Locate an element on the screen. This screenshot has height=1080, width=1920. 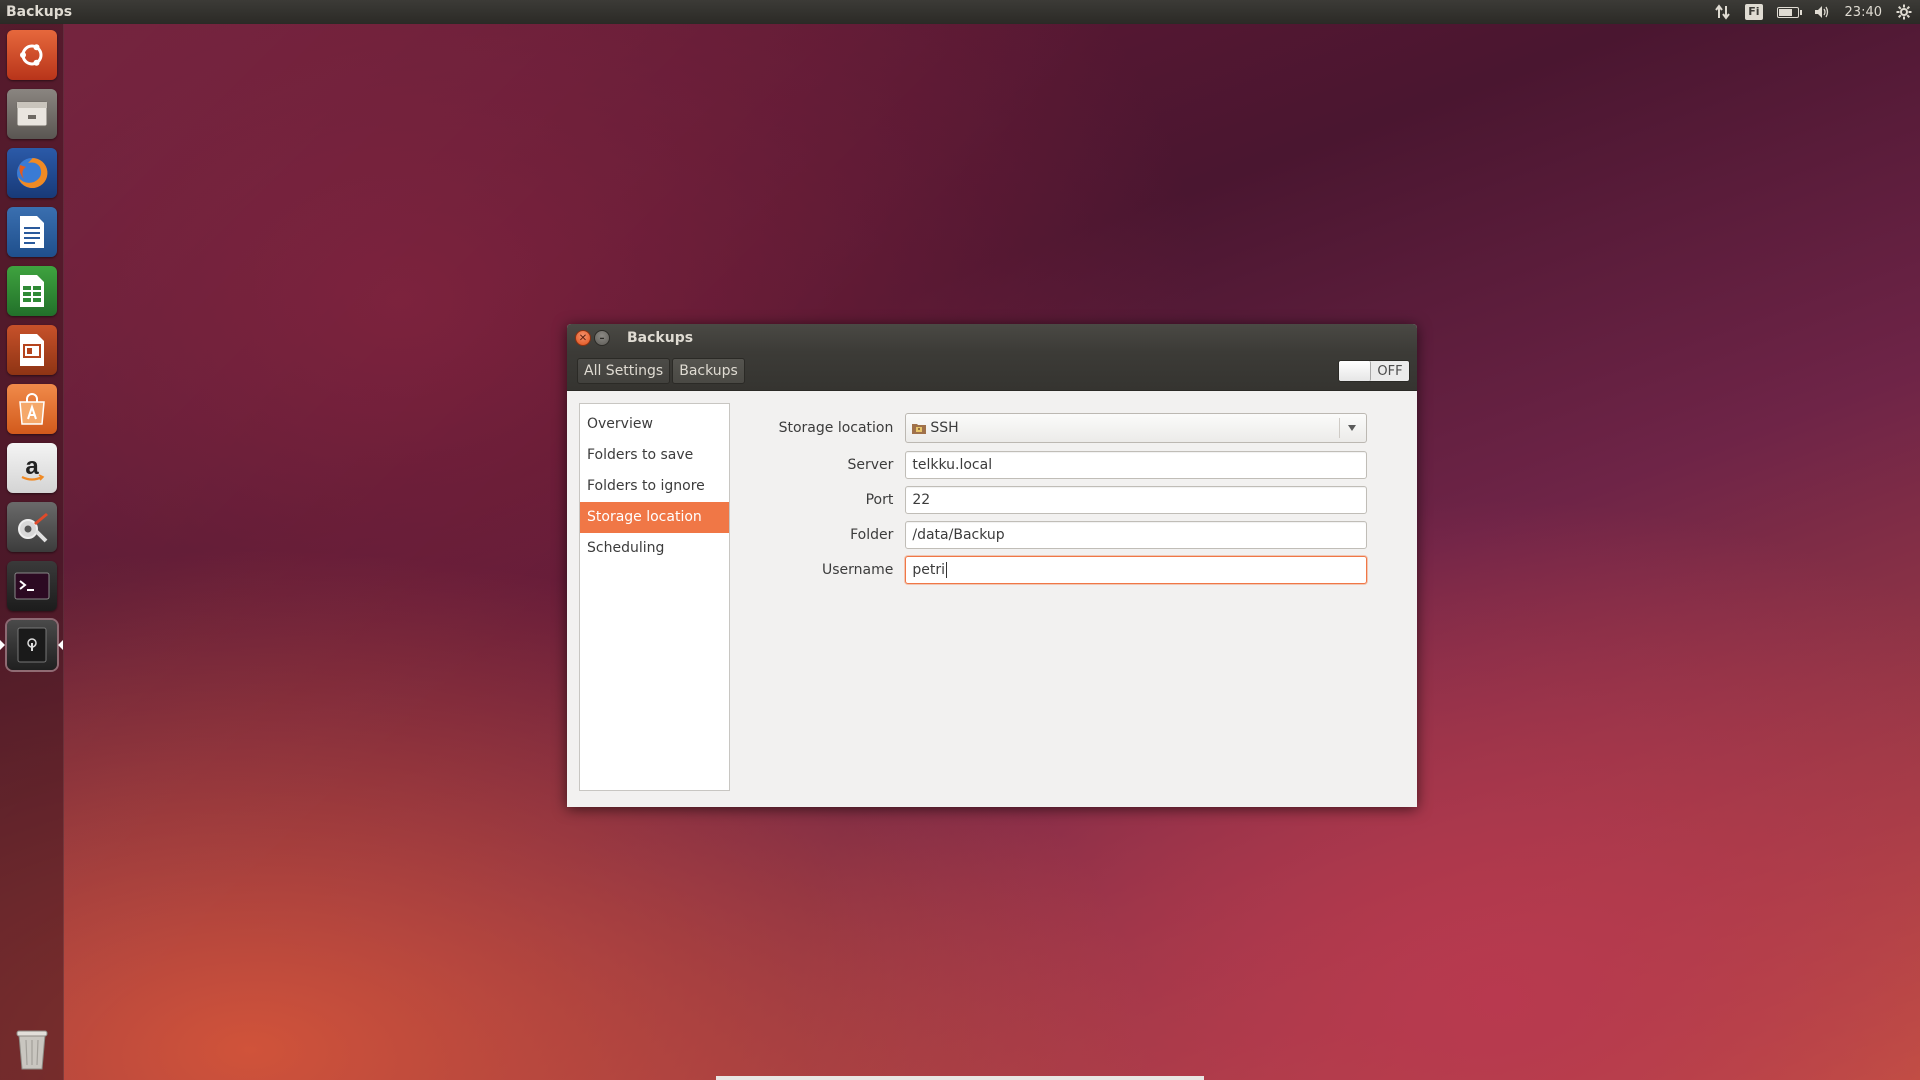
firefox-icon is located at coordinates (32, 173).